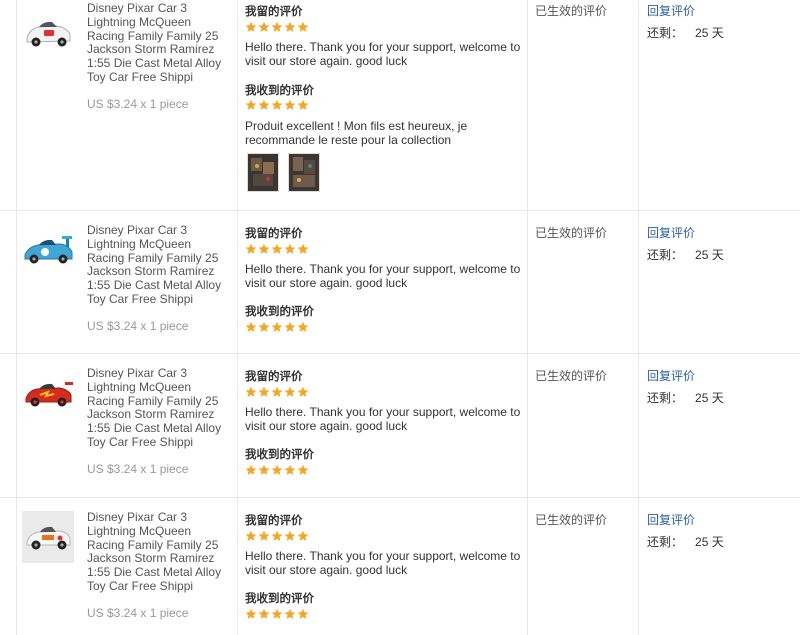 This screenshot has height=635, width=800. What do you see at coordinates (48, 251) in the screenshot?
I see `blue-race-car-icon` at bounding box center [48, 251].